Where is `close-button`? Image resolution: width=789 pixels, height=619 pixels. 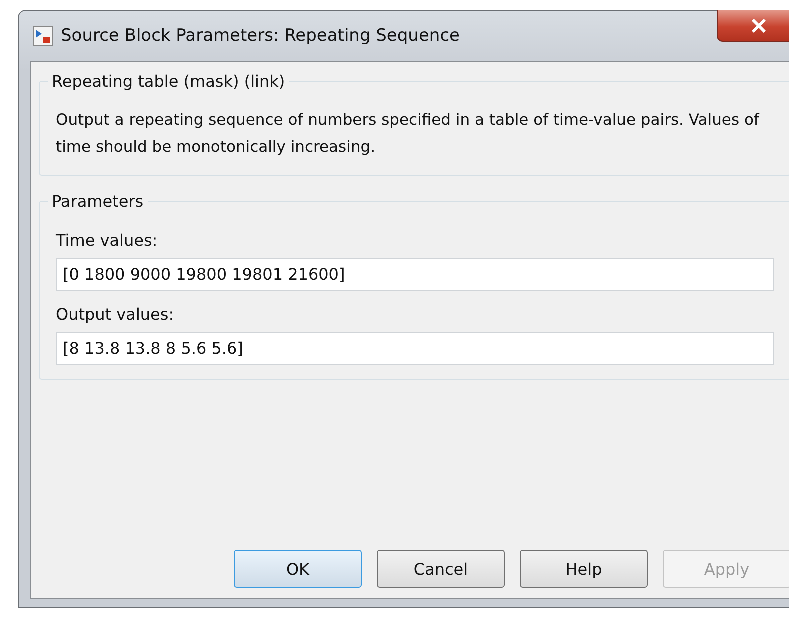
close-button is located at coordinates (753, 26).